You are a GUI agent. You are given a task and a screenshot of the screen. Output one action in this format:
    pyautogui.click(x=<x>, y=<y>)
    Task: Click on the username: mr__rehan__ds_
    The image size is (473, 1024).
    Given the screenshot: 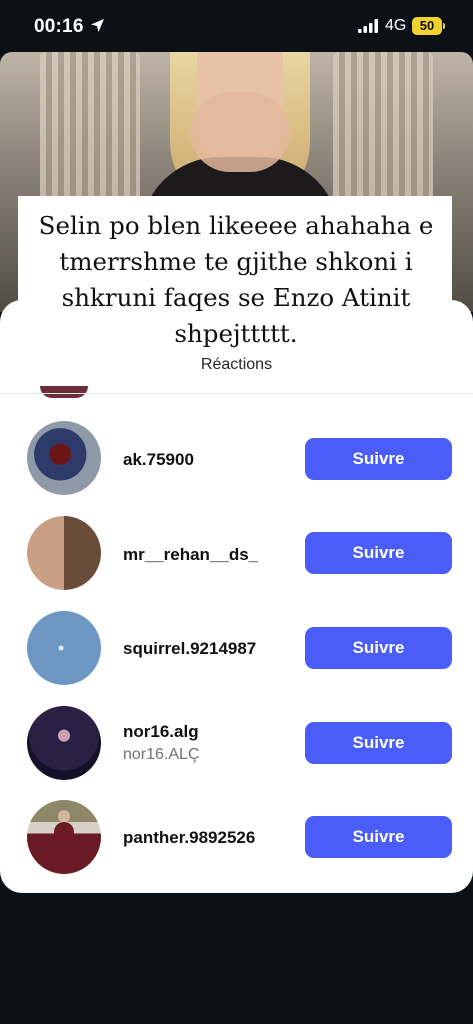 What is the action you would take?
    pyautogui.click(x=190, y=555)
    